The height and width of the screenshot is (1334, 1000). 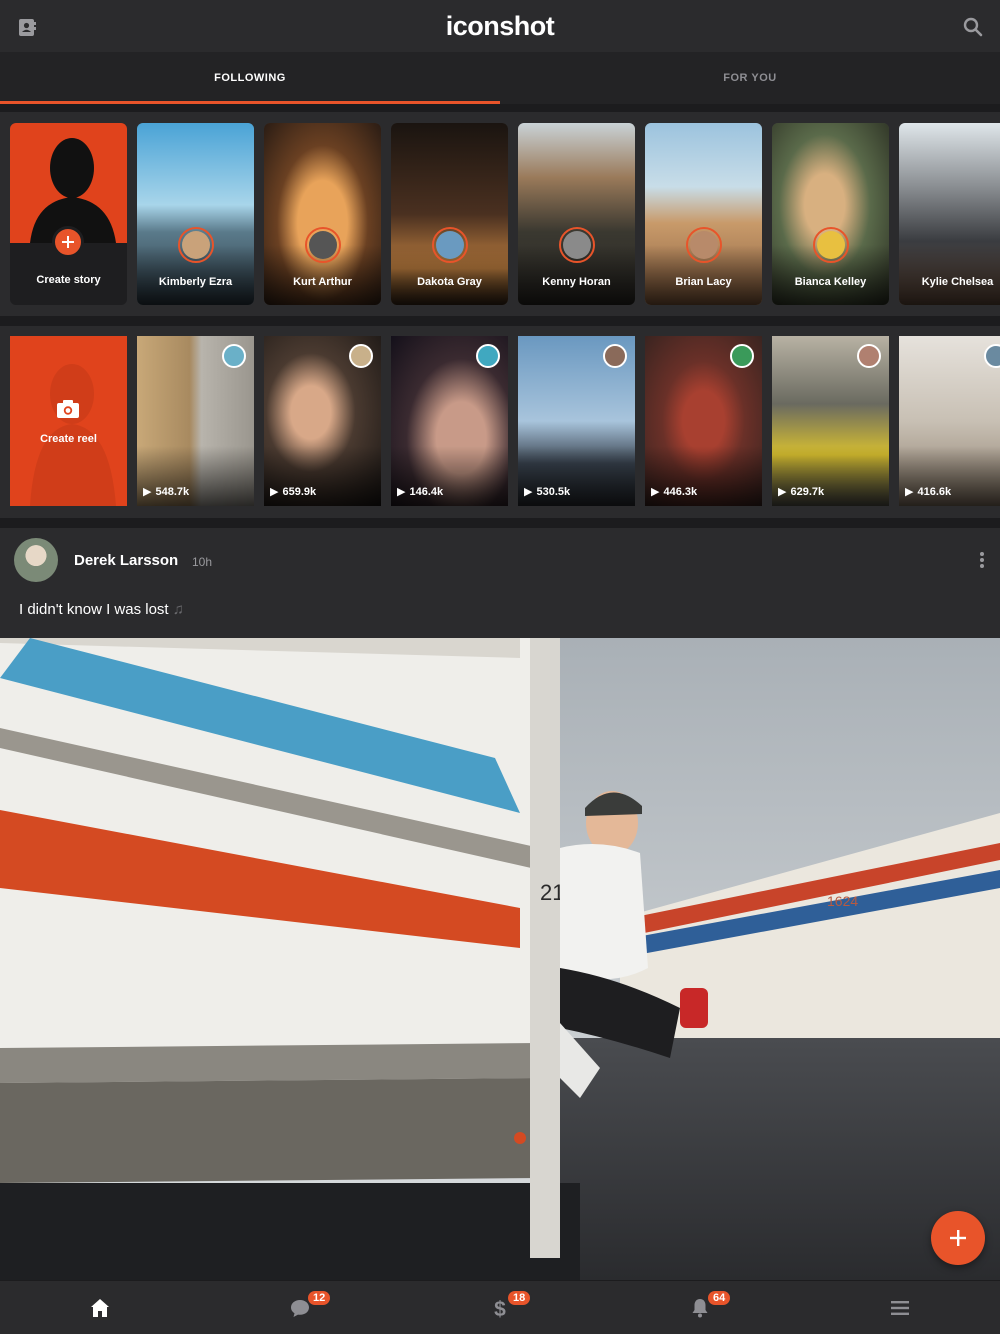 What do you see at coordinates (300, 1307) in the screenshot?
I see `nav-messages: 12` at bounding box center [300, 1307].